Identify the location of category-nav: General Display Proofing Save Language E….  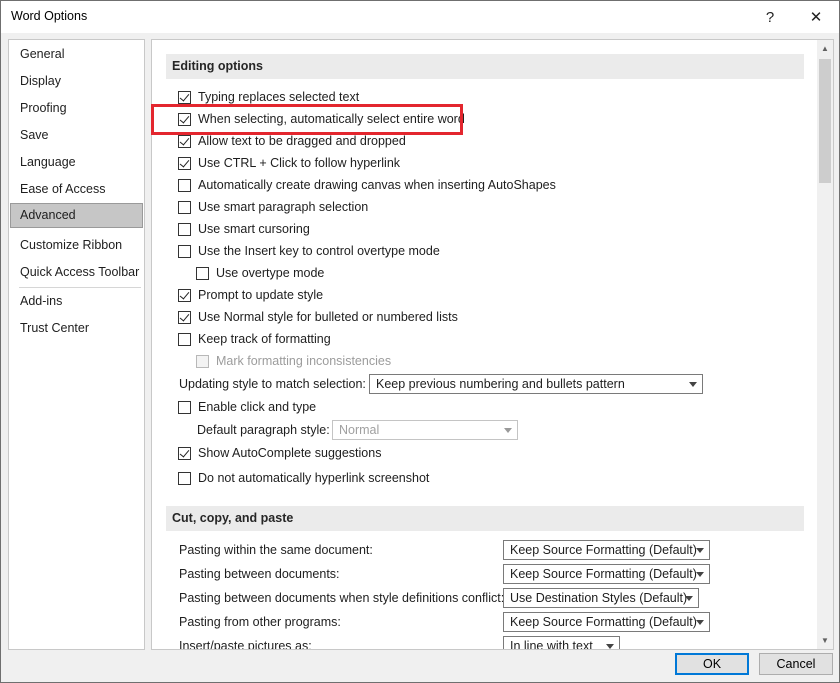
(76, 344).